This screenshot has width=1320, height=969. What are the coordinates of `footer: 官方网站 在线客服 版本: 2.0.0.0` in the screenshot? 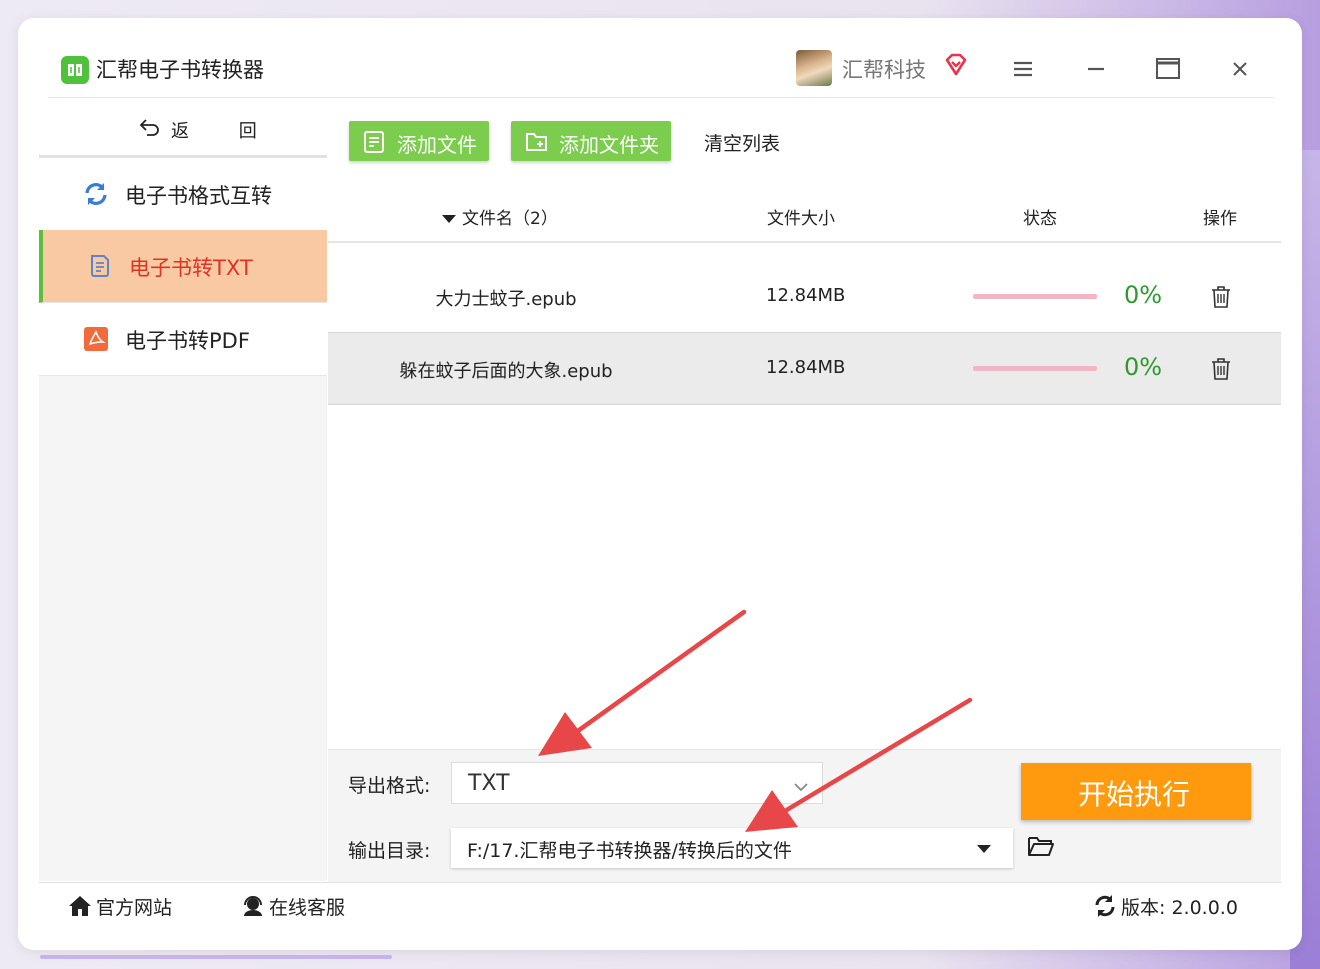 It's located at (660, 907).